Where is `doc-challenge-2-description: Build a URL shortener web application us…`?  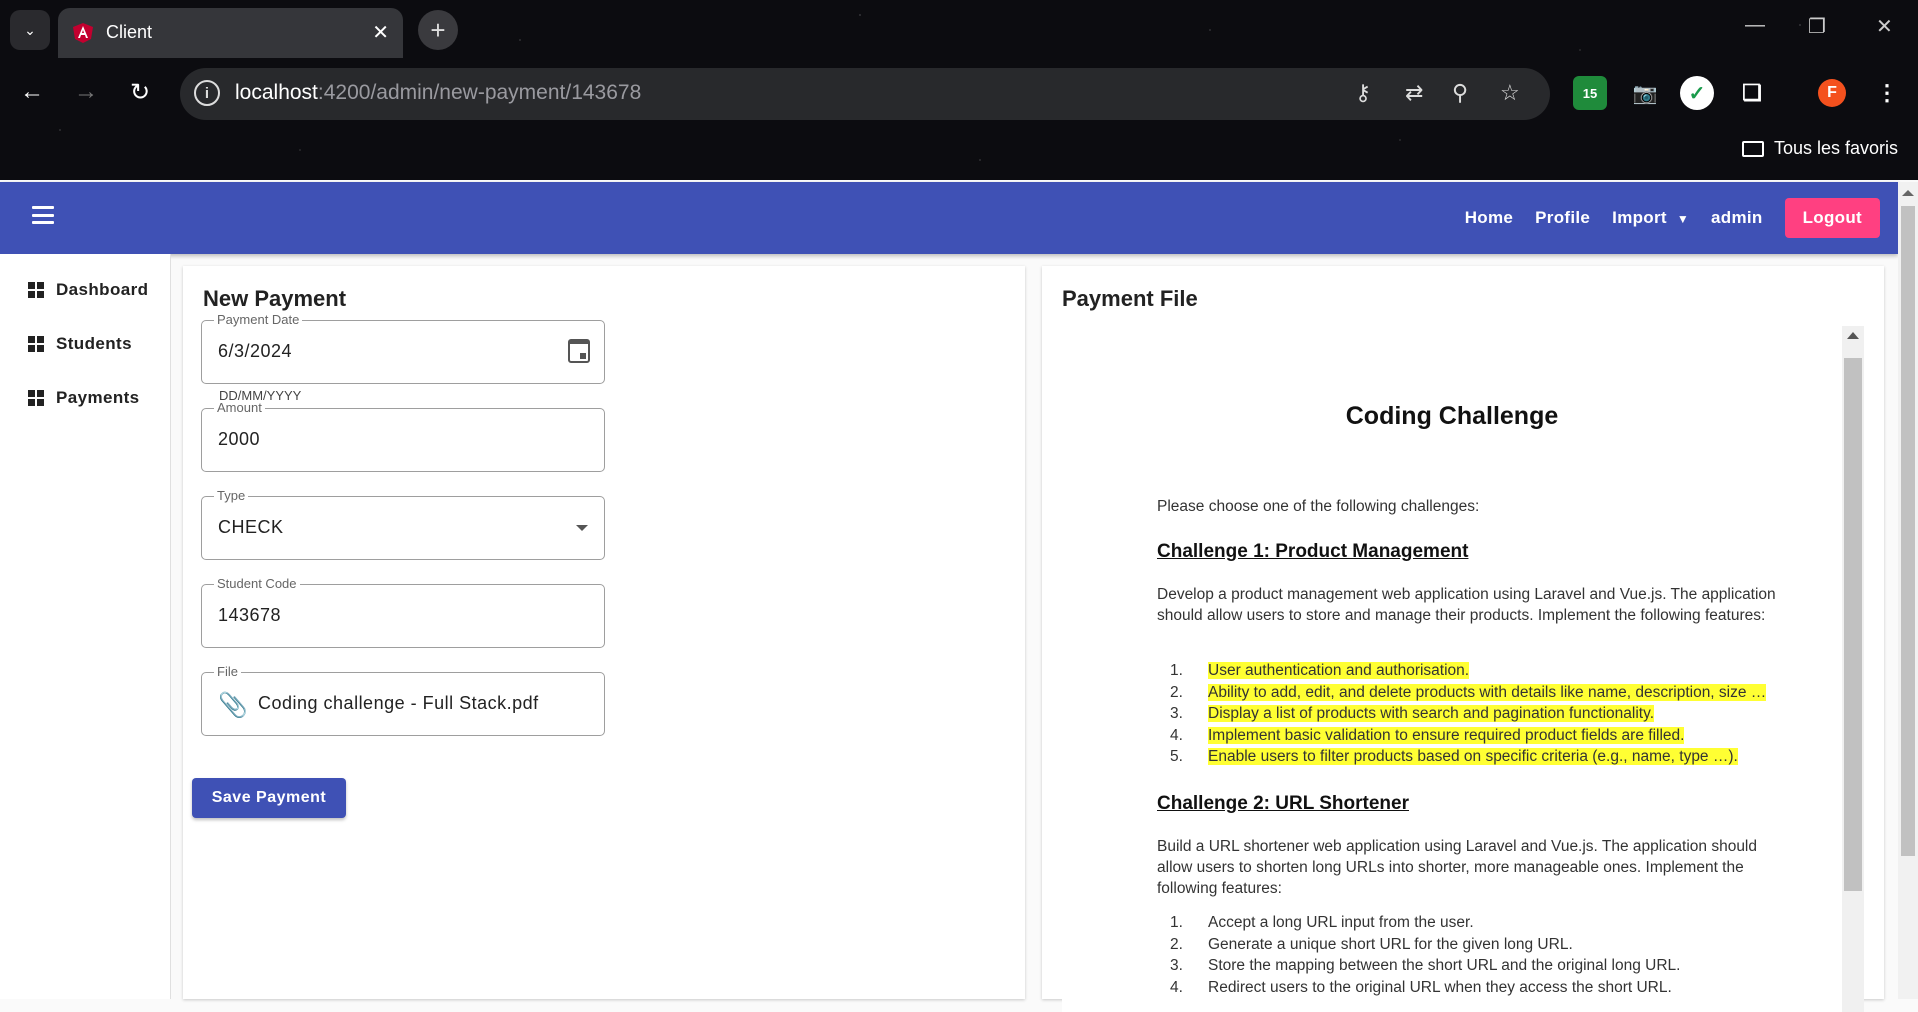 doc-challenge-2-description: Build a URL shortener web application us… is located at coordinates (1457, 867).